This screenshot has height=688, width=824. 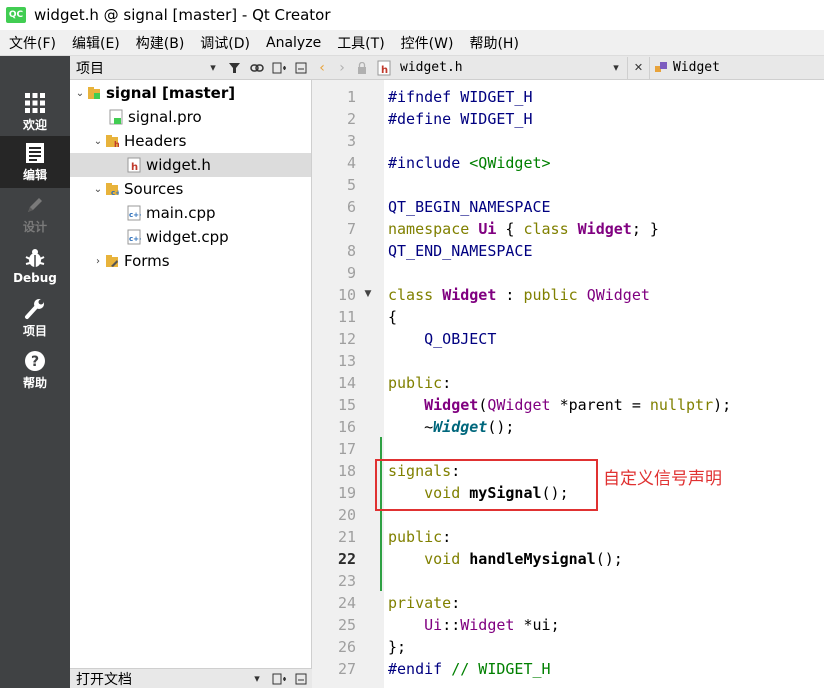 What do you see at coordinates (35, 214) in the screenshot?
I see `mode-design: 设计` at bounding box center [35, 214].